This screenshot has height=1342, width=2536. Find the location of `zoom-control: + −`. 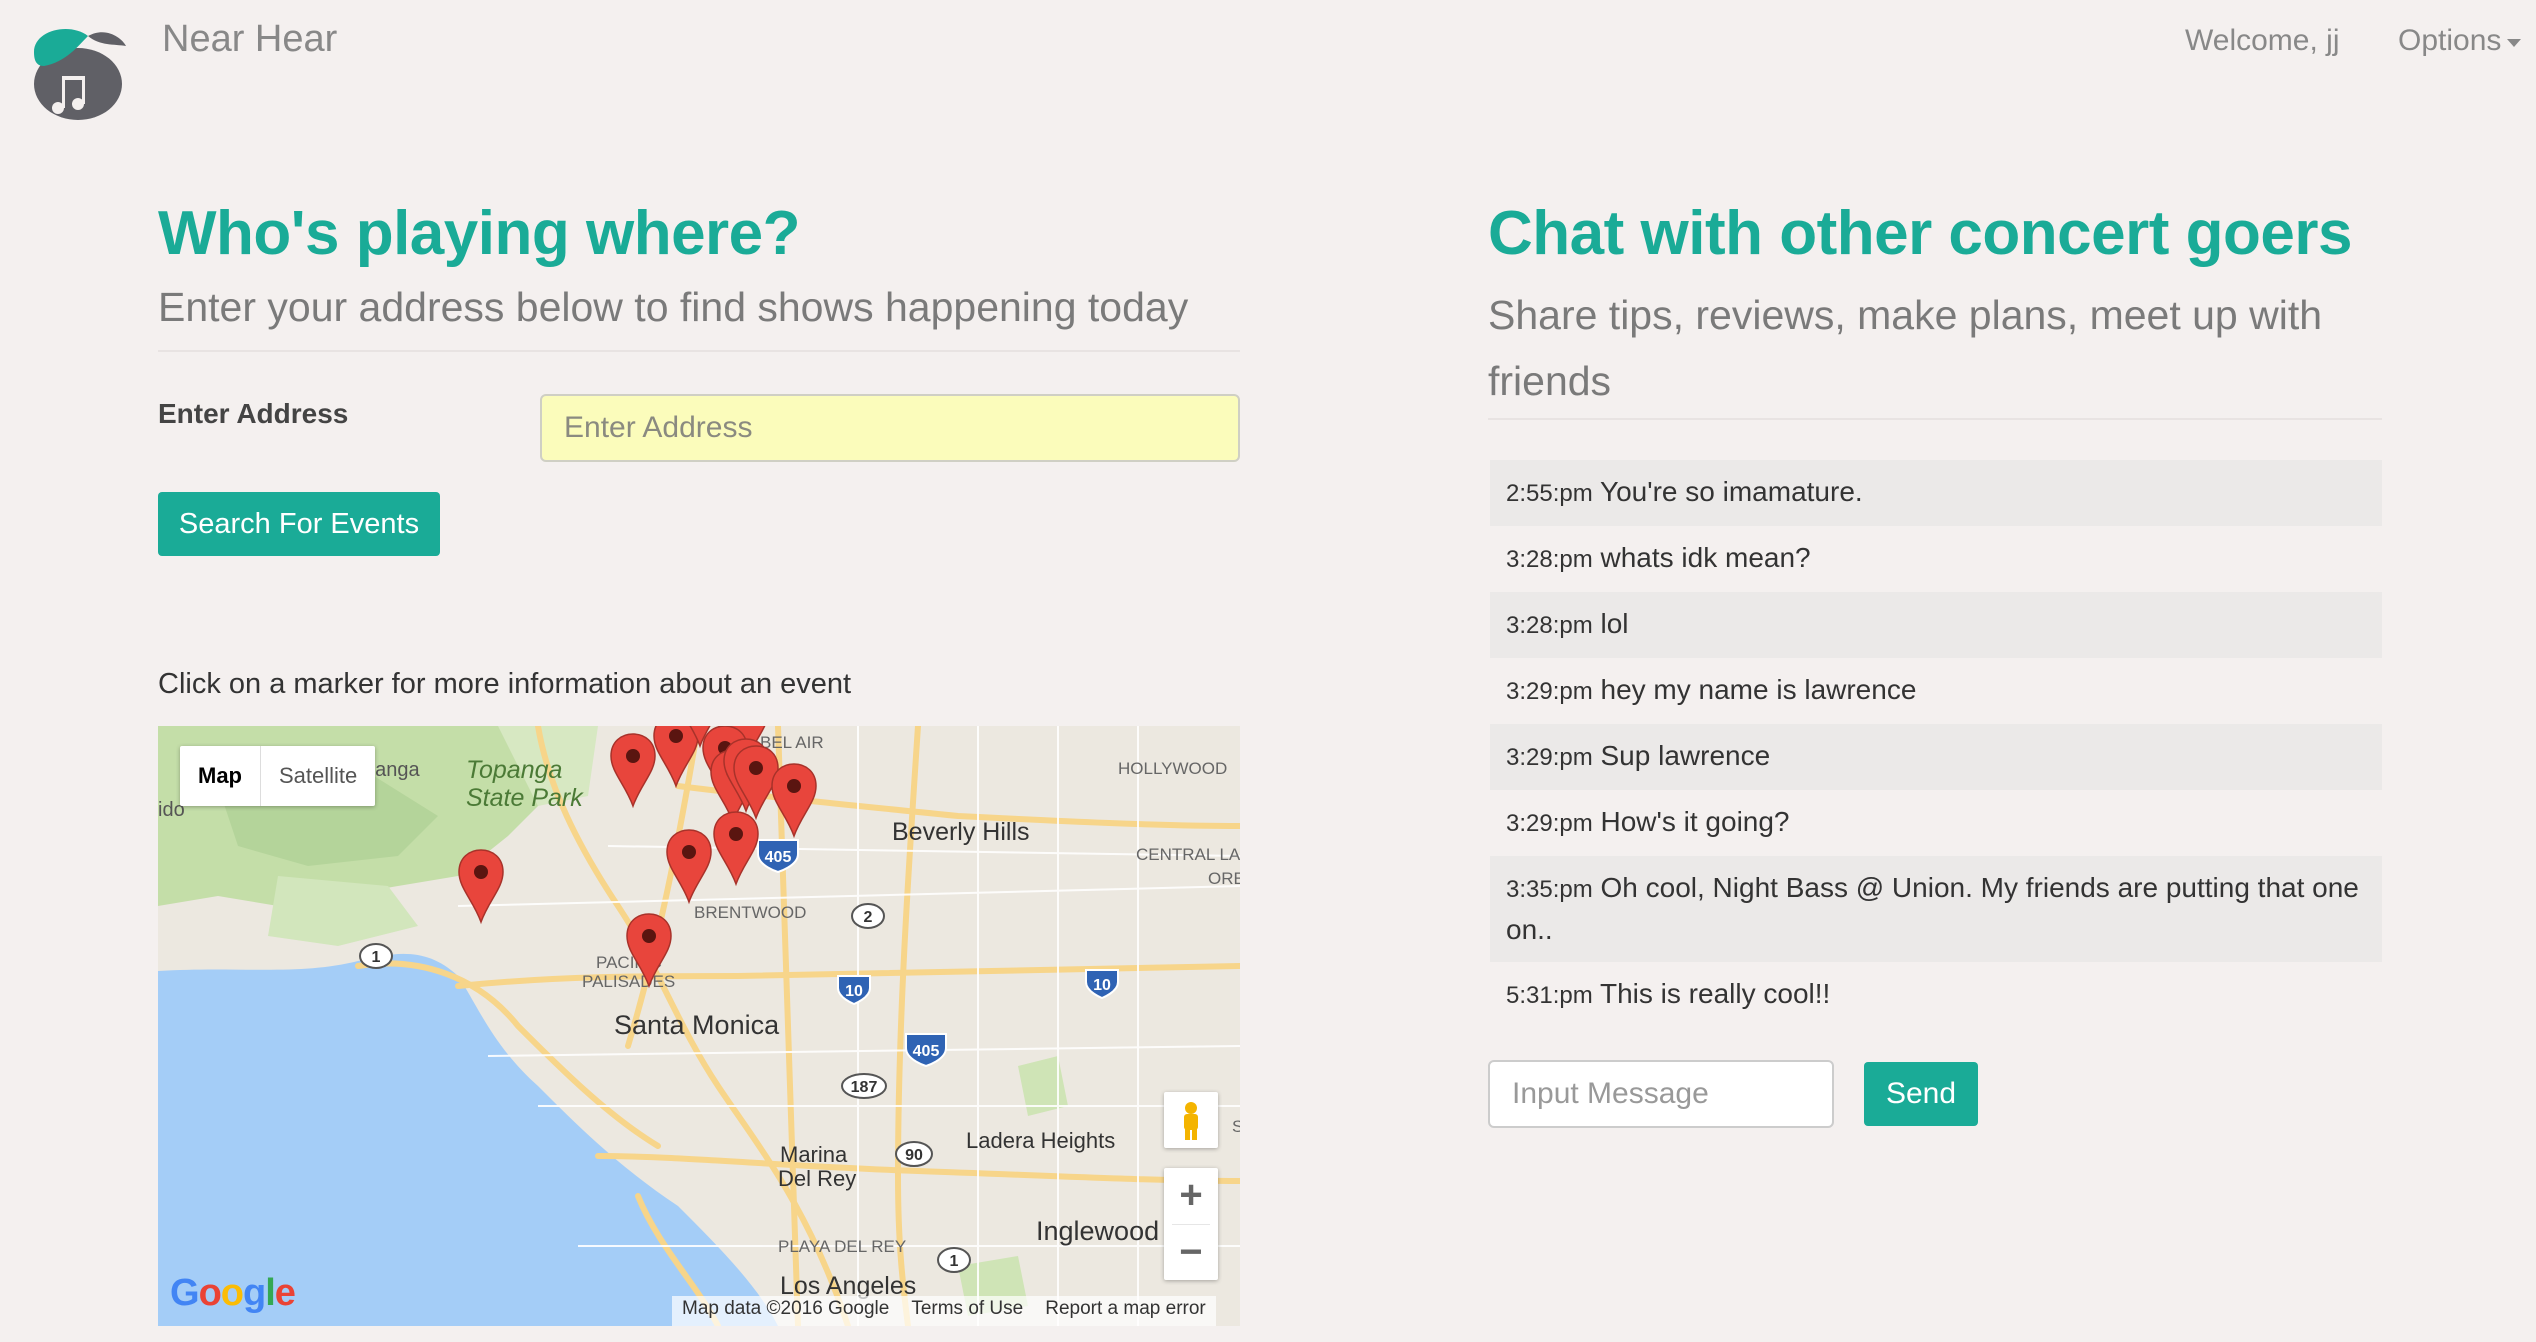

zoom-control: + − is located at coordinates (1191, 1224).